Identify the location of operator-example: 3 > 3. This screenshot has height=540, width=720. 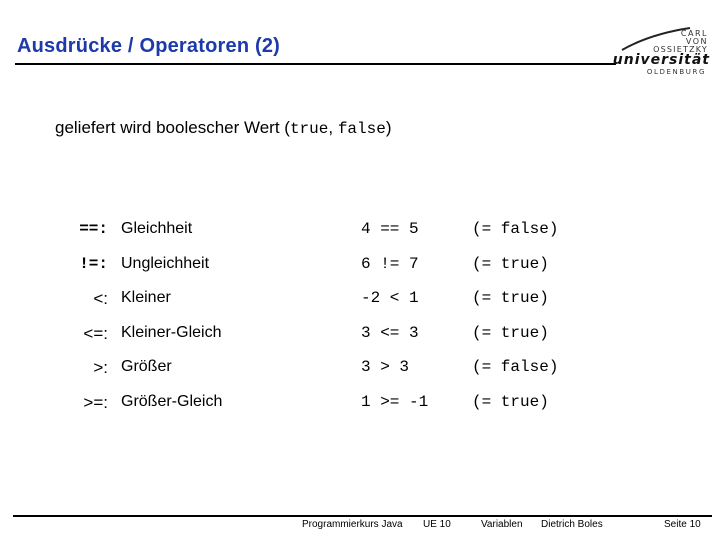
(385, 367).